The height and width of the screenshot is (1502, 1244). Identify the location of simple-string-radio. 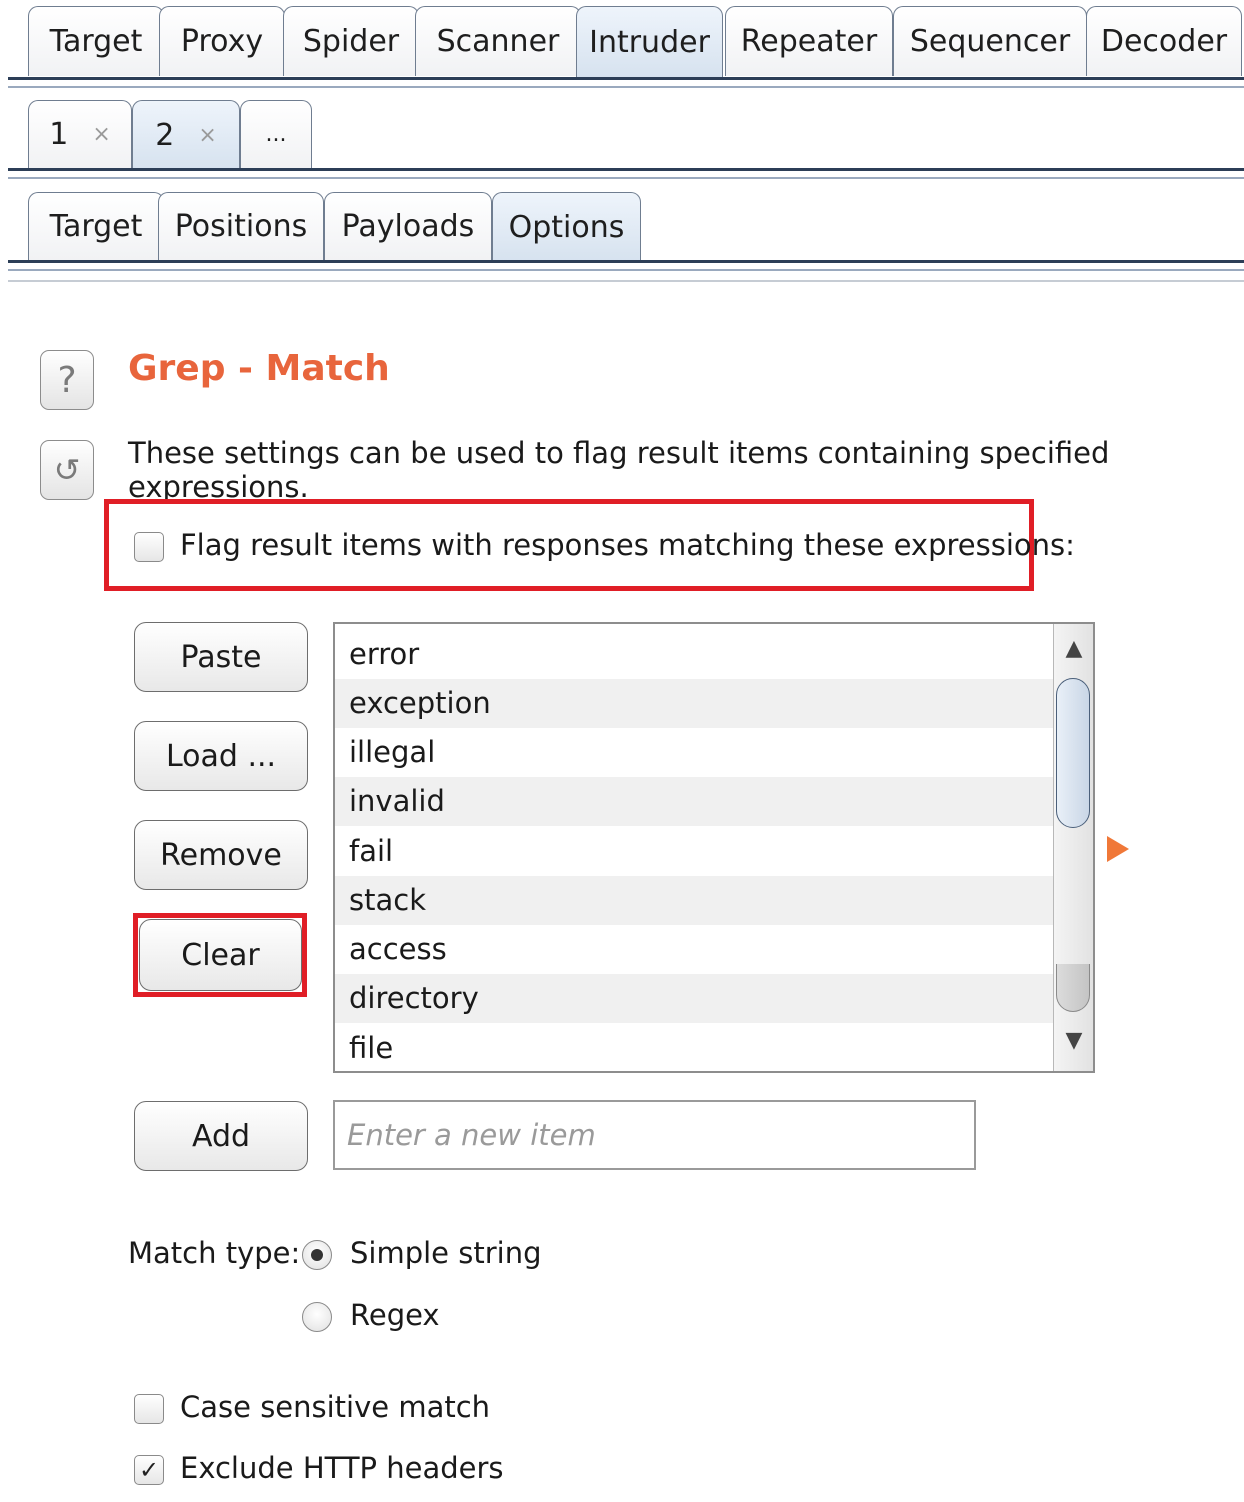
(317, 1255).